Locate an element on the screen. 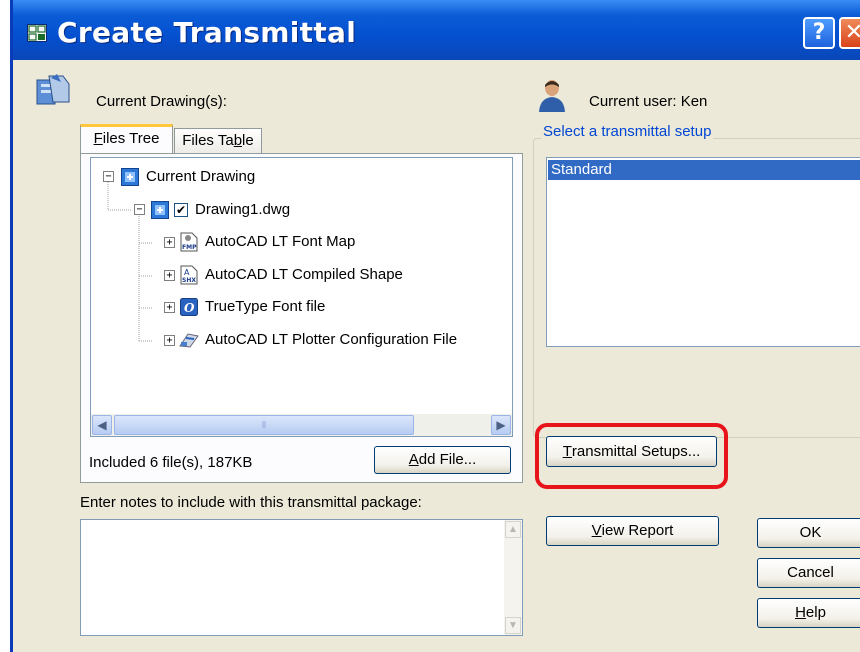  user-icon is located at coordinates (552, 95).